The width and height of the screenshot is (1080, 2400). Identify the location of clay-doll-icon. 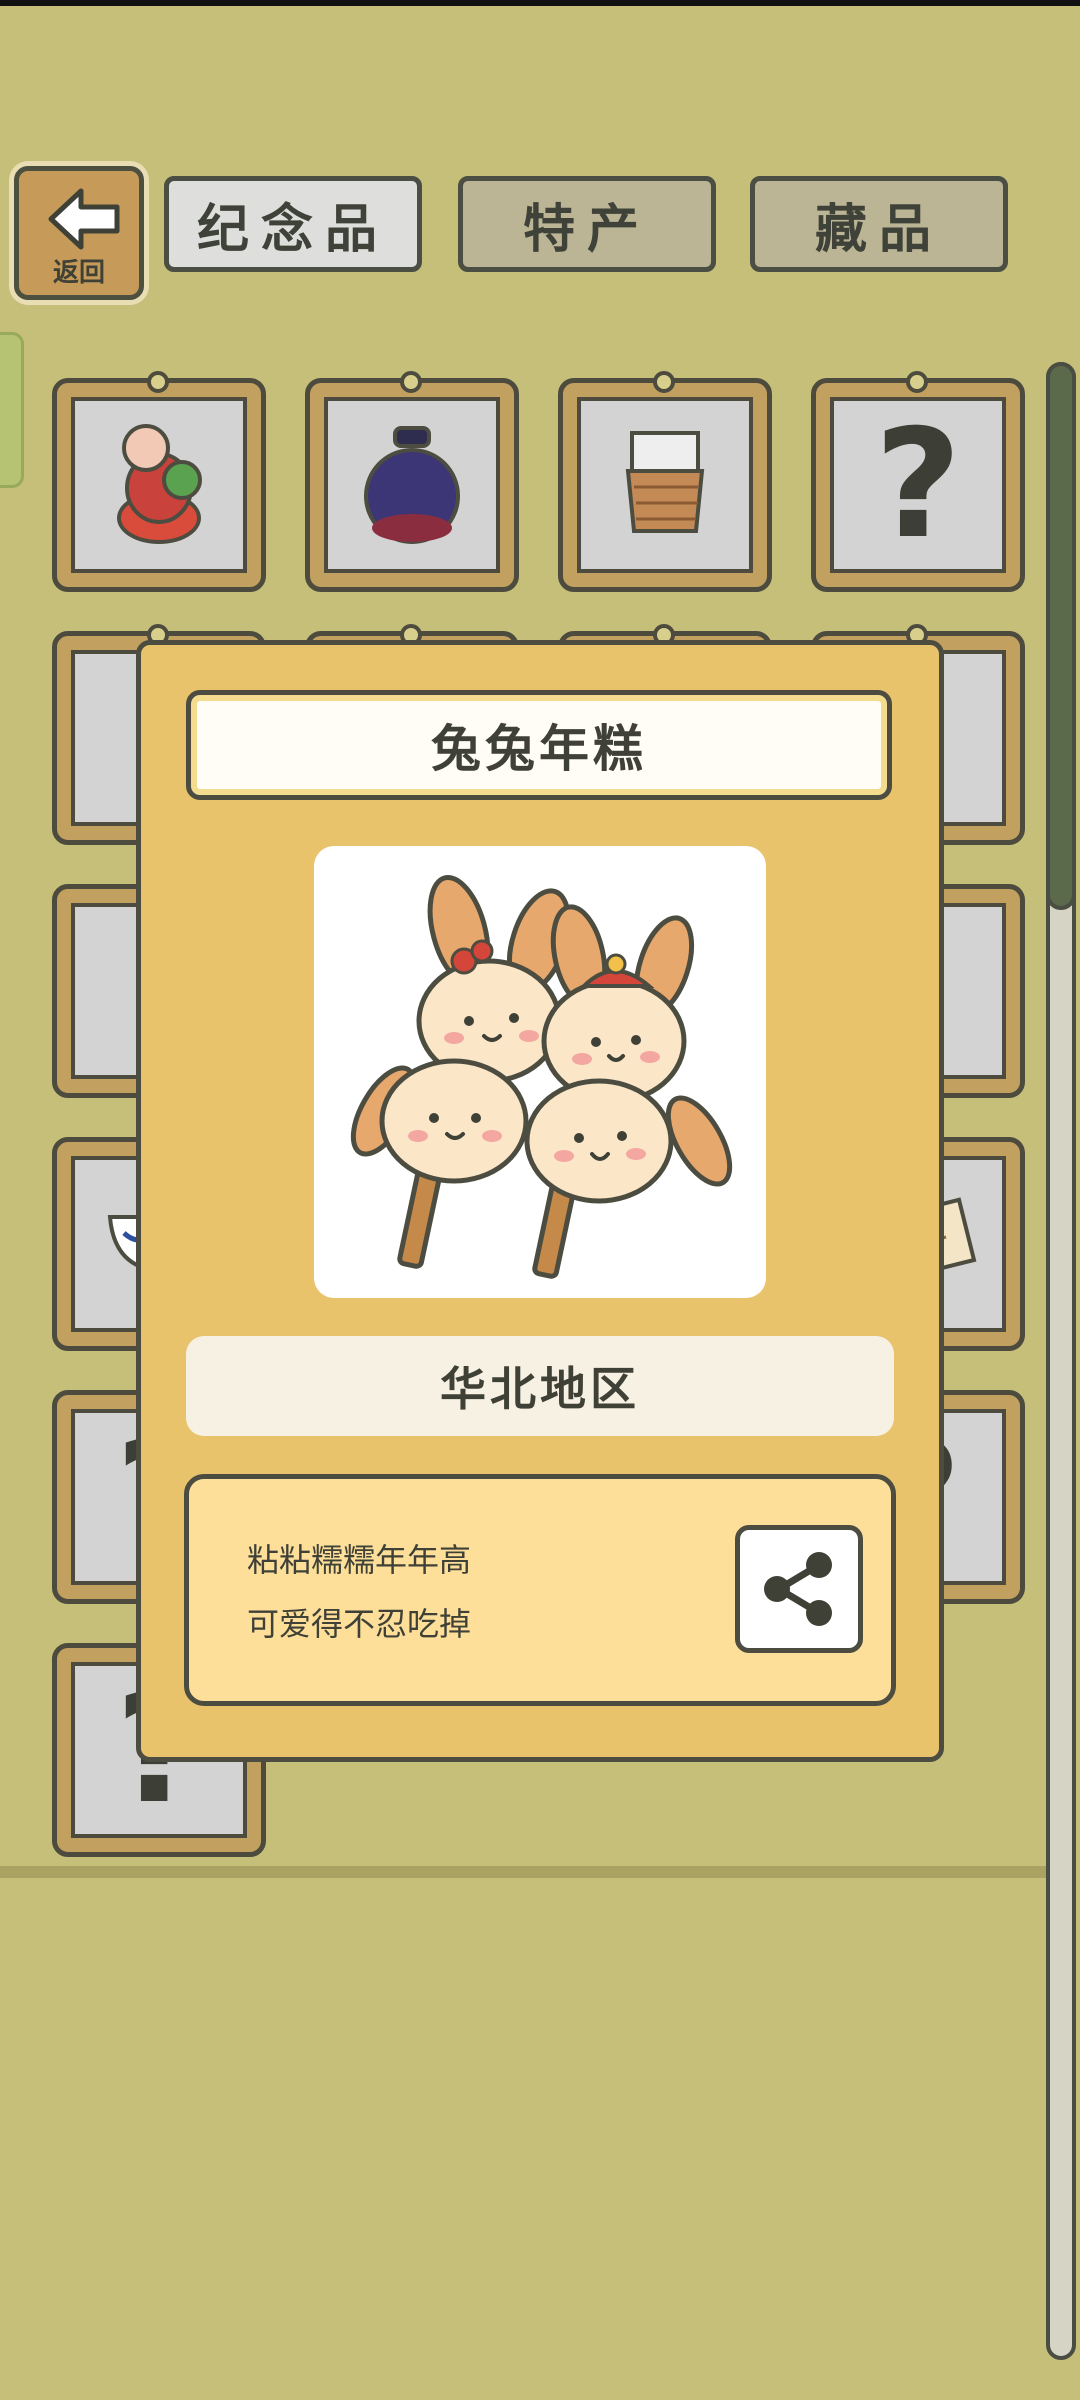
(159, 485).